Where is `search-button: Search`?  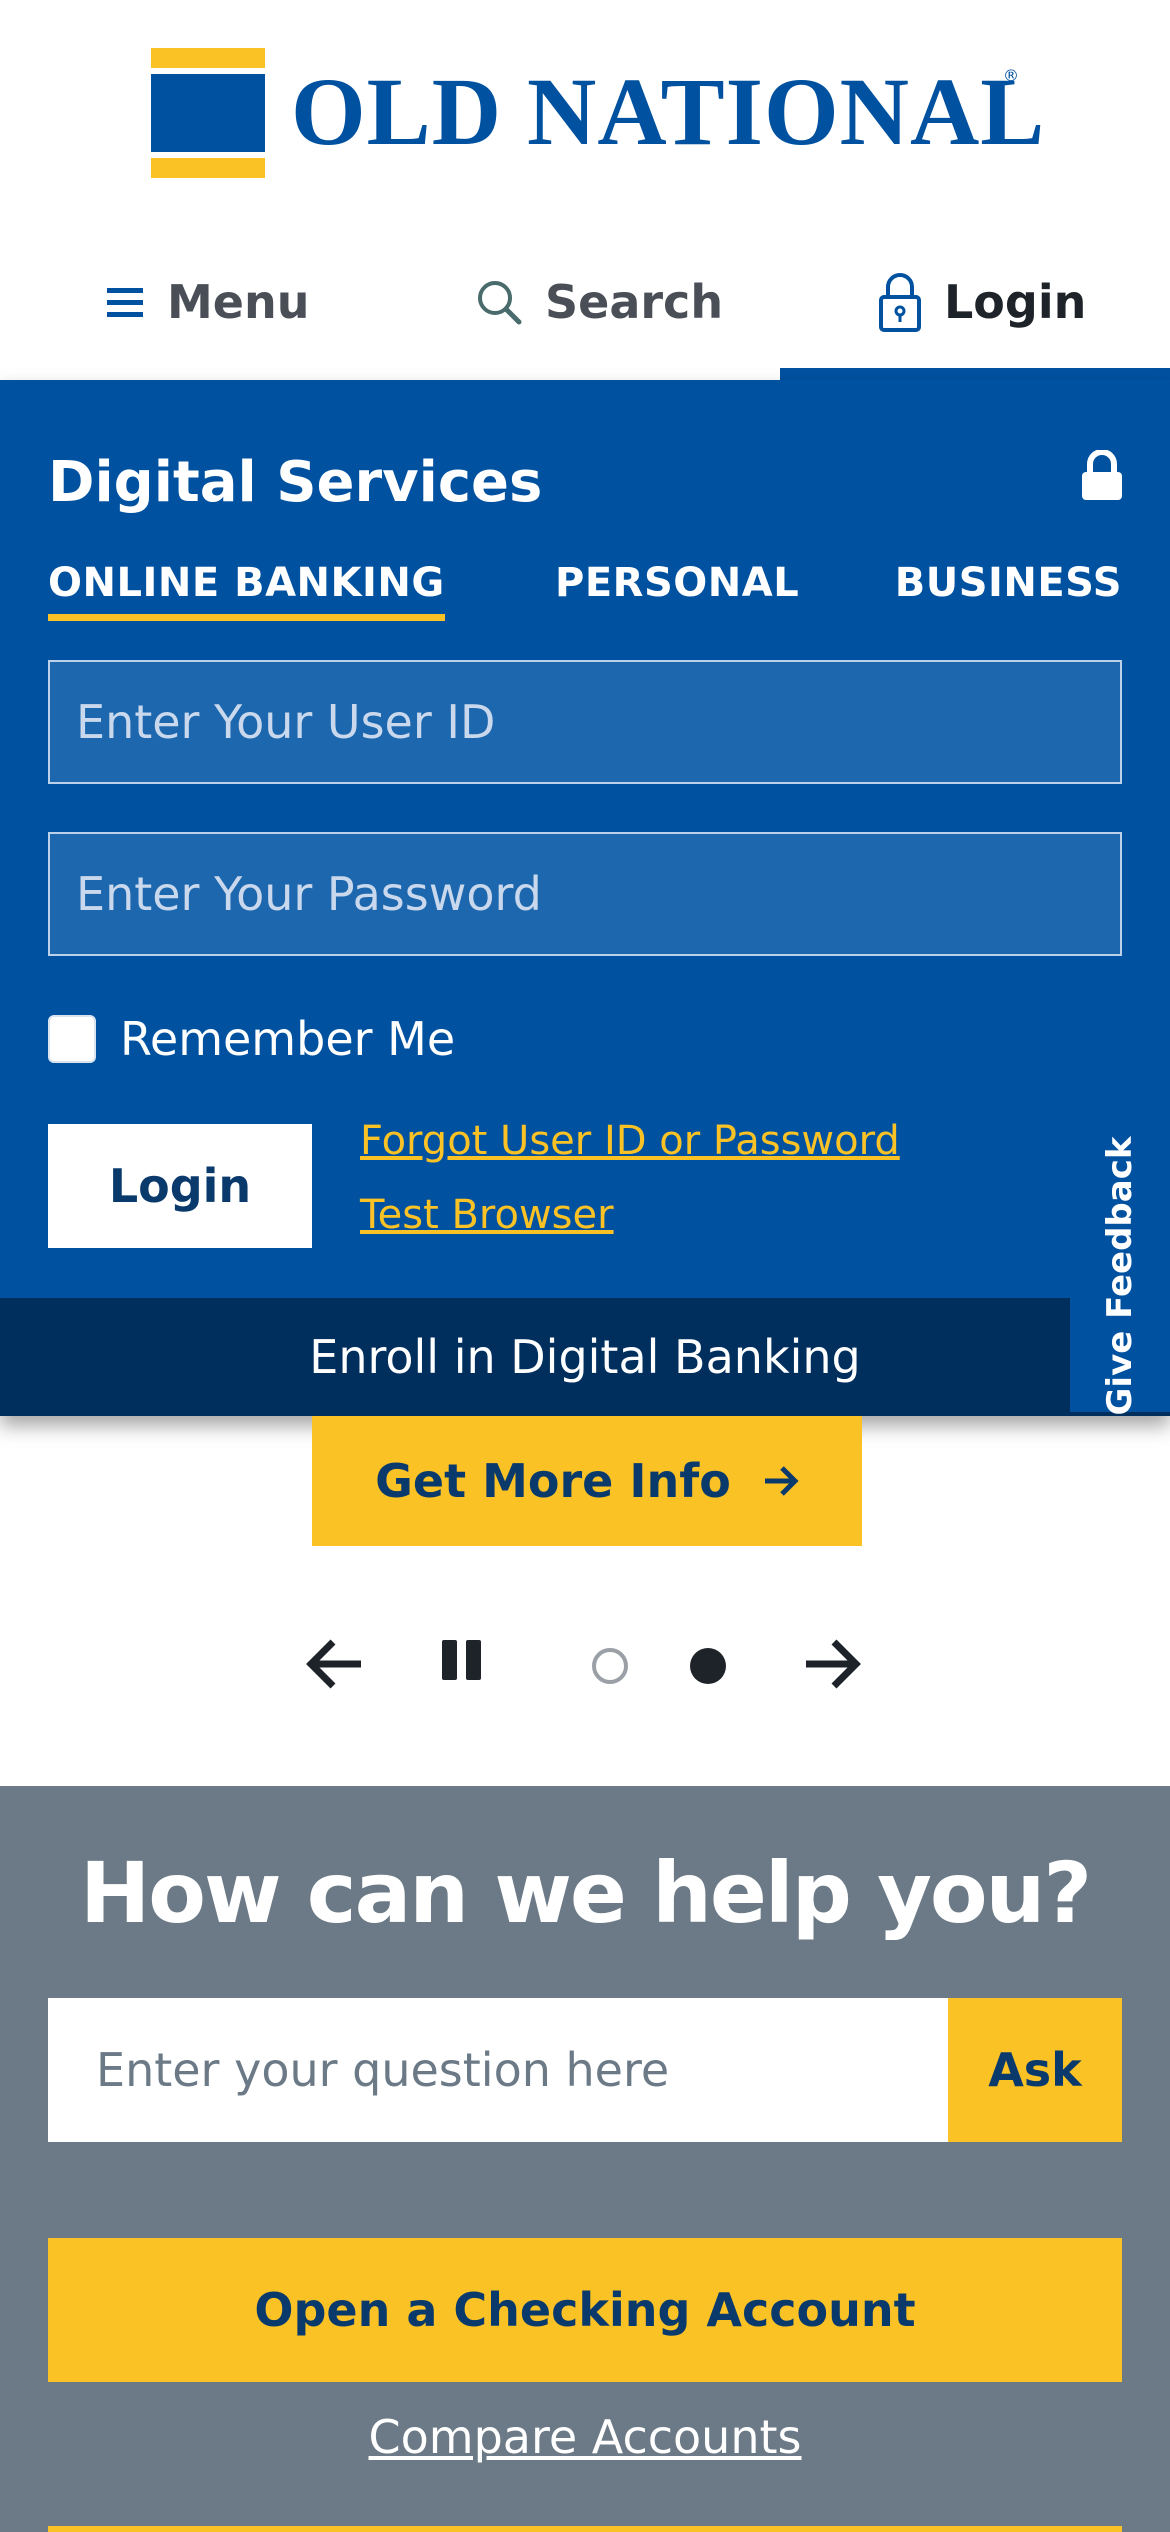
search-button: Search is located at coordinates (599, 302).